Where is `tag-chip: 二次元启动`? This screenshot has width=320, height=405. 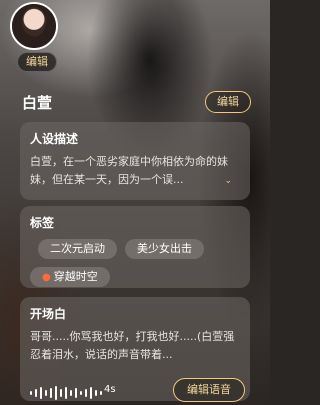
tag-chip: 二次元启动 is located at coordinates (77, 249).